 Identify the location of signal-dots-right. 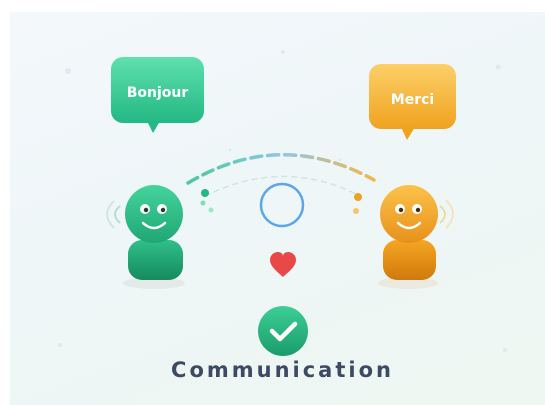
(357, 203).